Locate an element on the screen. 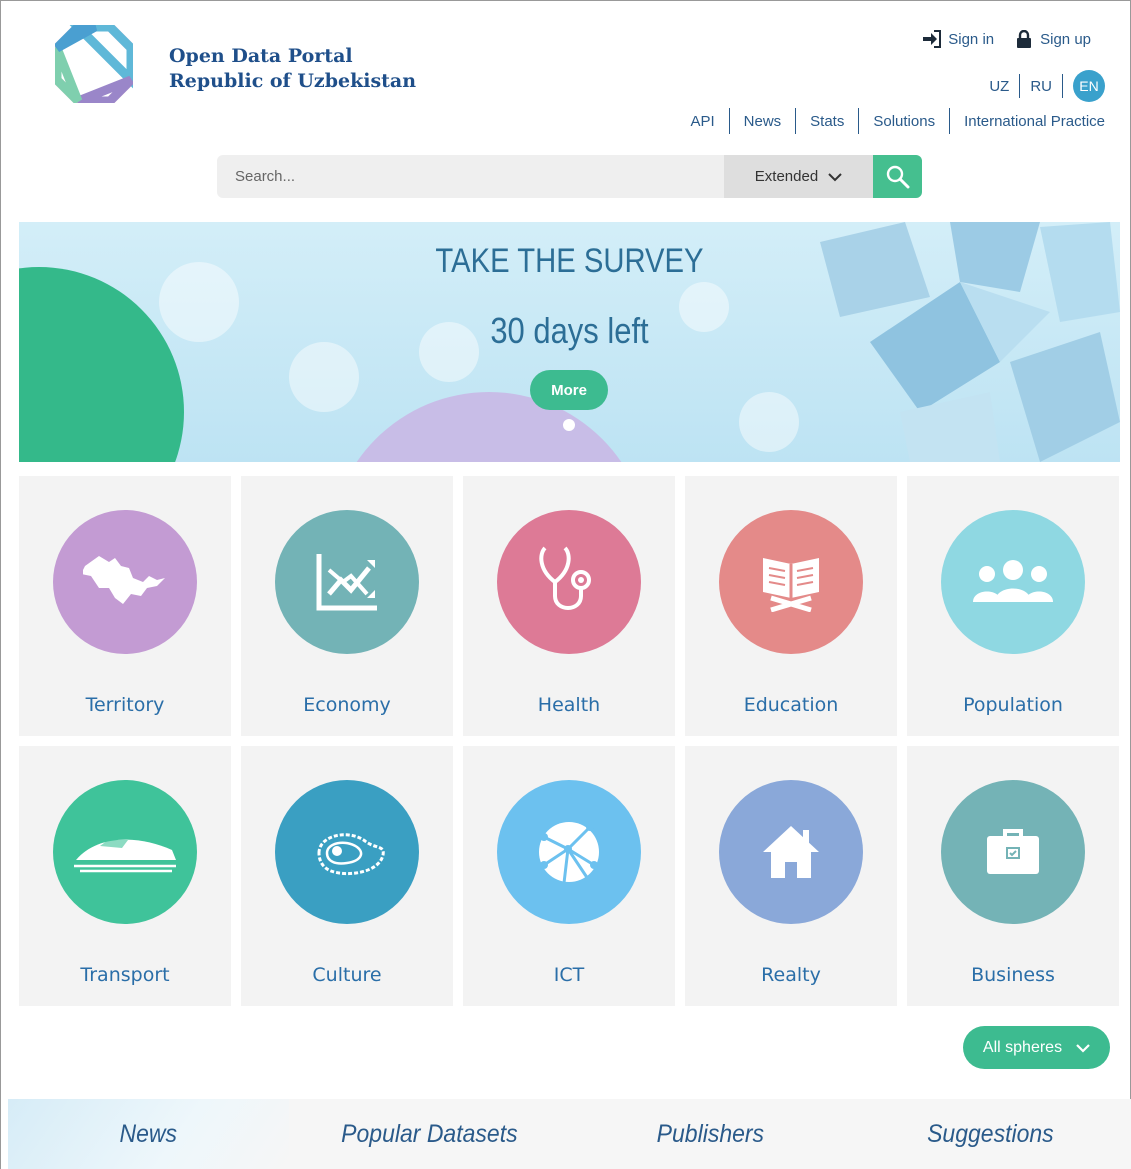 The image size is (1131, 1169). sign-up-label: Sign up is located at coordinates (1065, 39).